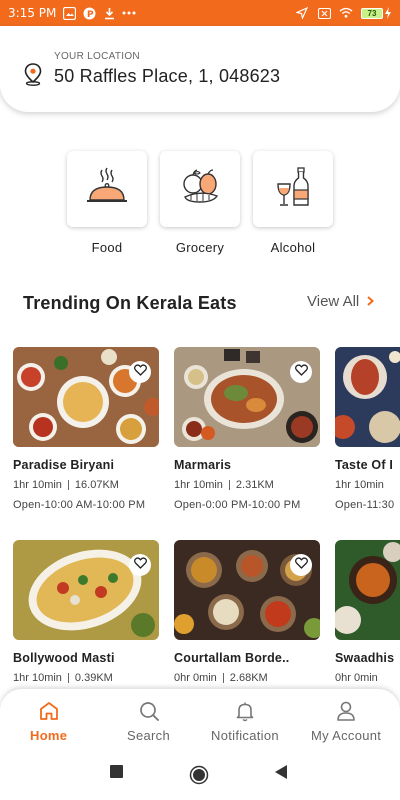  I want to click on home-icon, so click(49, 712).